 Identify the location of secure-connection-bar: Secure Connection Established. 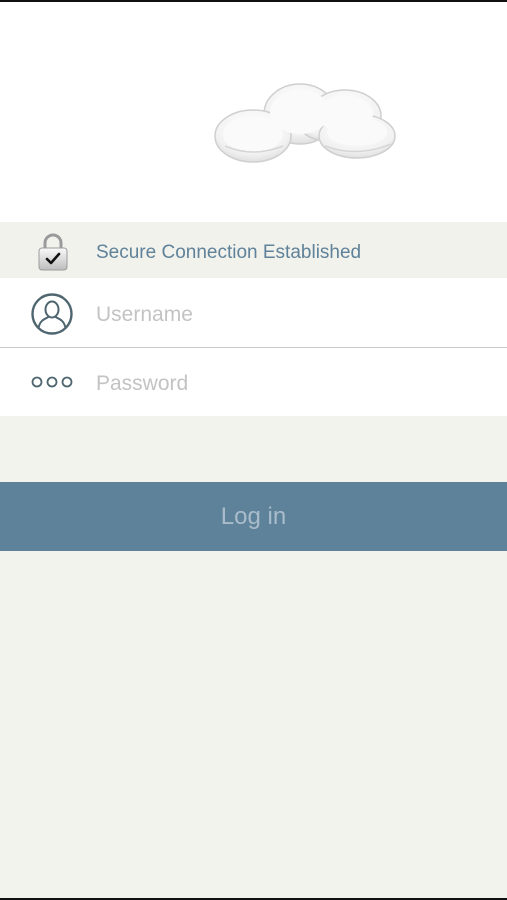
(253, 250).